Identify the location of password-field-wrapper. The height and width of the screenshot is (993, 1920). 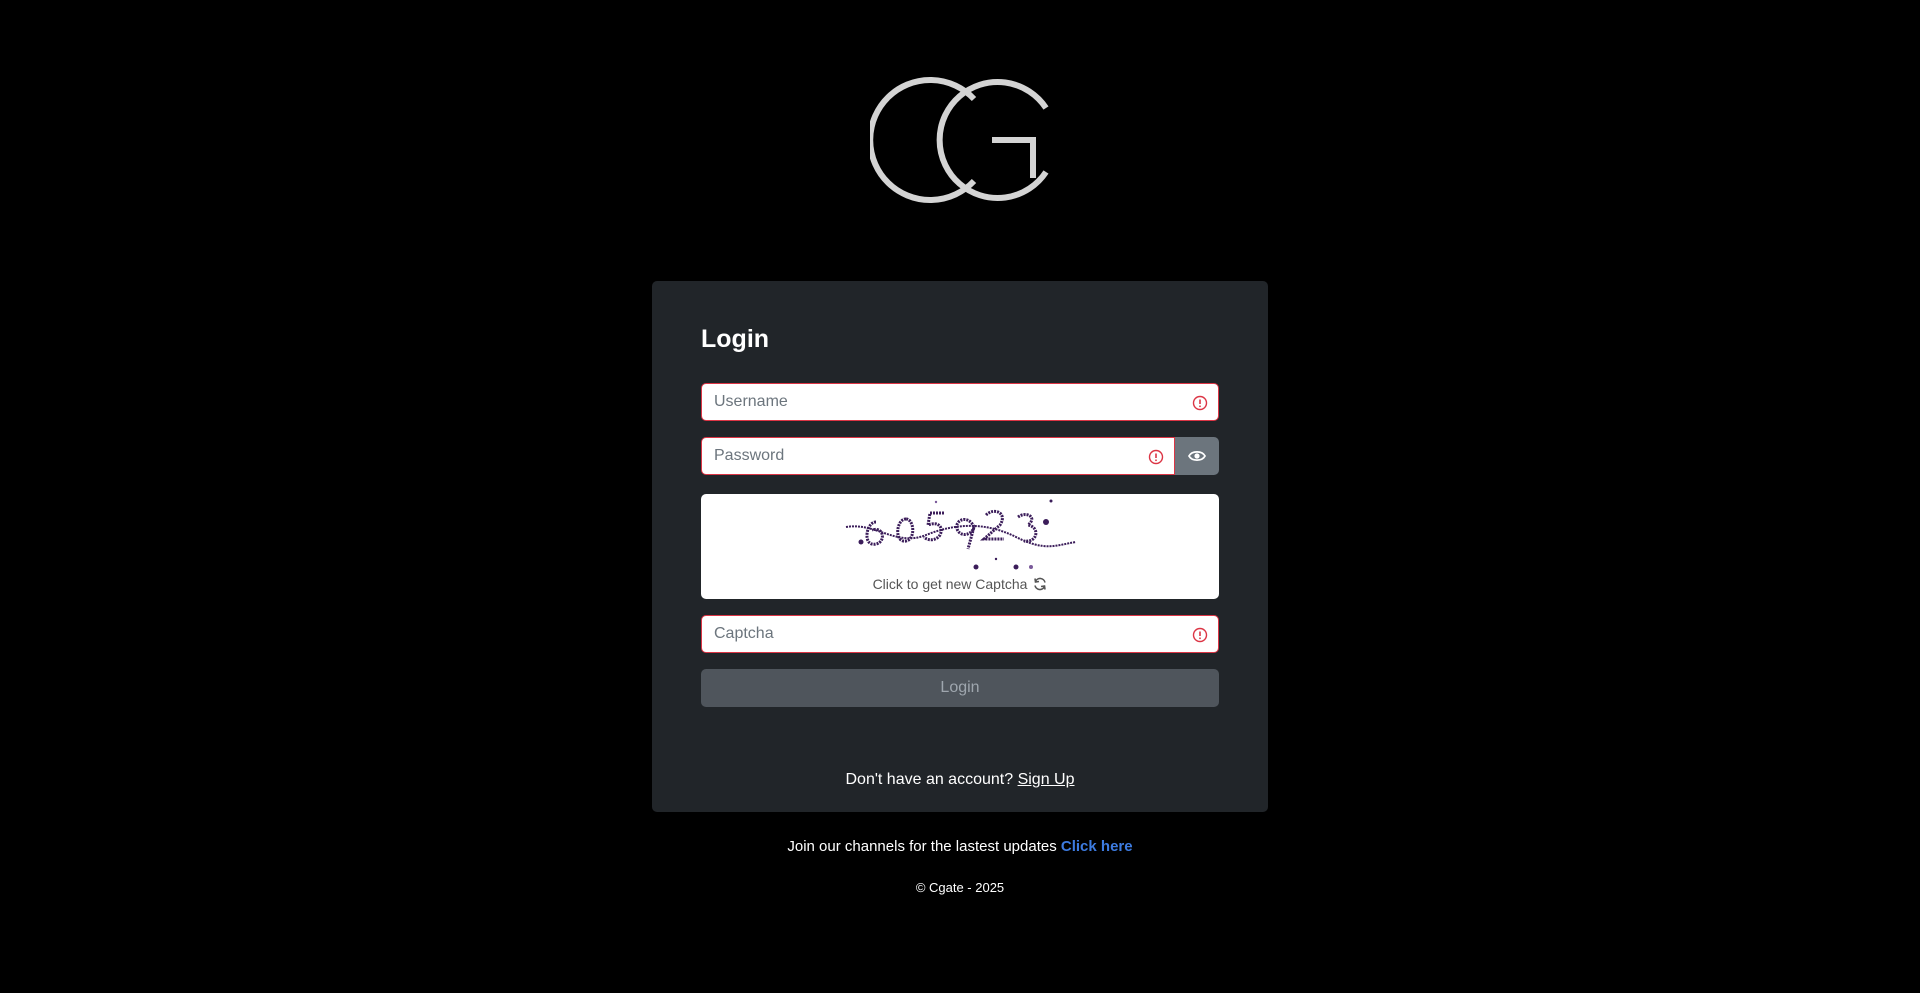
(938, 456).